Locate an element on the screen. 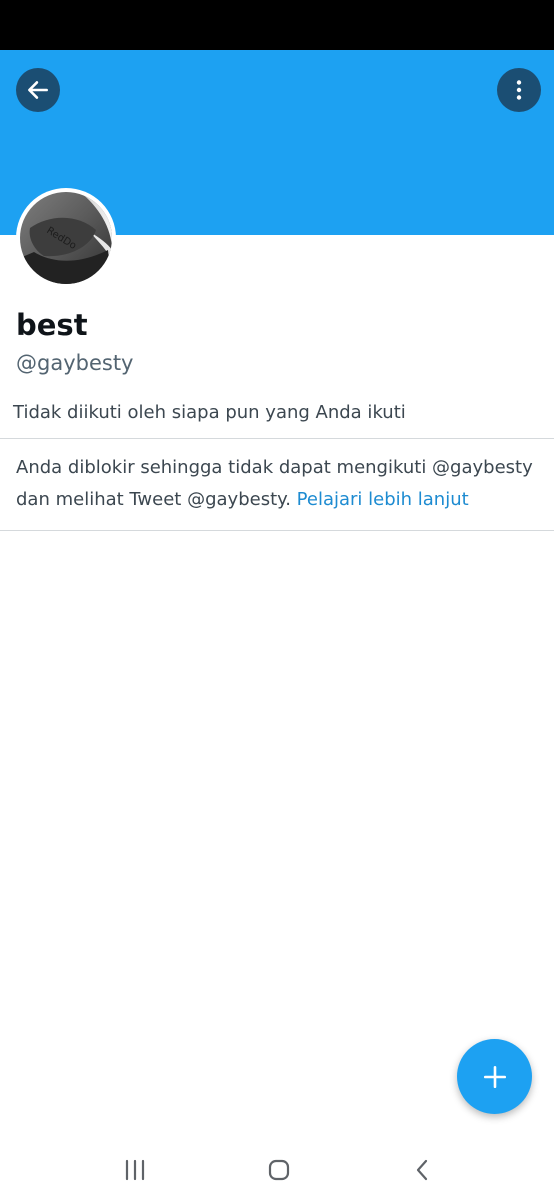 The width and height of the screenshot is (554, 1200). status-bar is located at coordinates (277, 25).